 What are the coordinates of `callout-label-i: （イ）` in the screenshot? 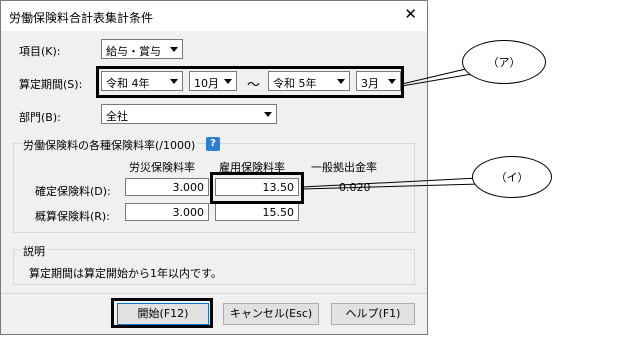 It's located at (512, 177).